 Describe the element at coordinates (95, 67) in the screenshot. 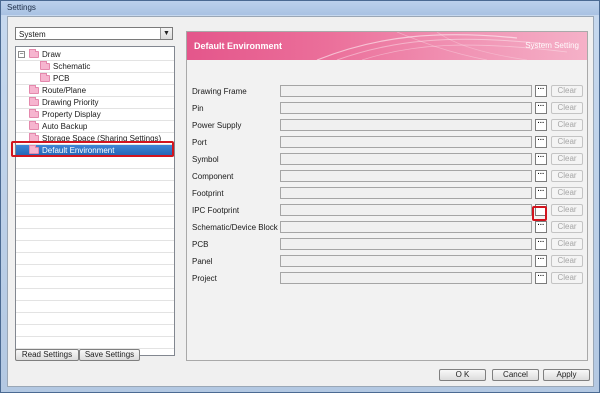

I see `tree-item: Schematic` at that location.